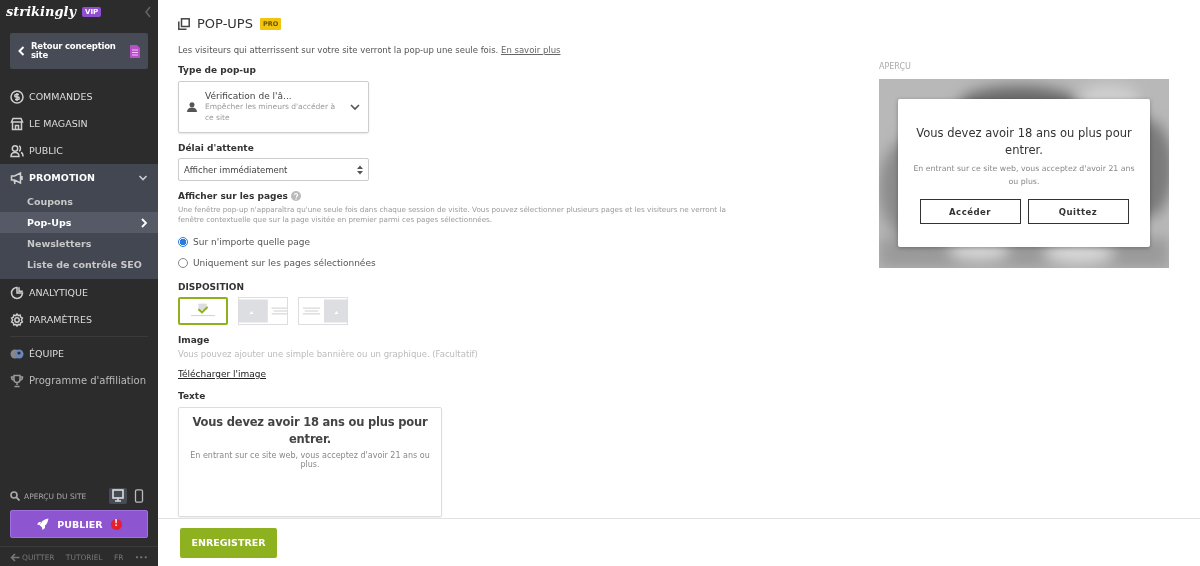  What do you see at coordinates (17, 319) in the screenshot?
I see `gear-icon` at bounding box center [17, 319].